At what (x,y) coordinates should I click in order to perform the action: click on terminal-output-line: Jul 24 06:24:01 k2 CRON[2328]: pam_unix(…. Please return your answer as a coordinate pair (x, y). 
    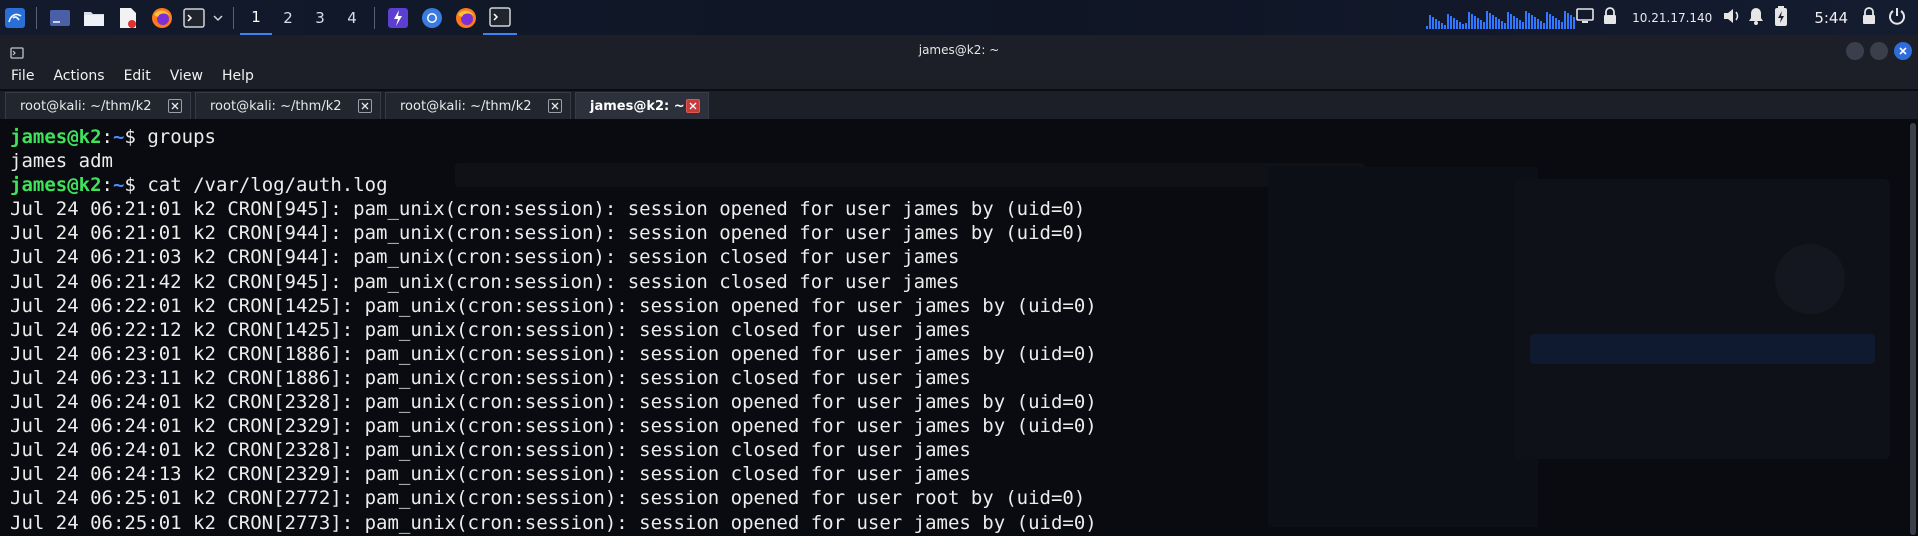
    Looking at the image, I should click on (553, 402).